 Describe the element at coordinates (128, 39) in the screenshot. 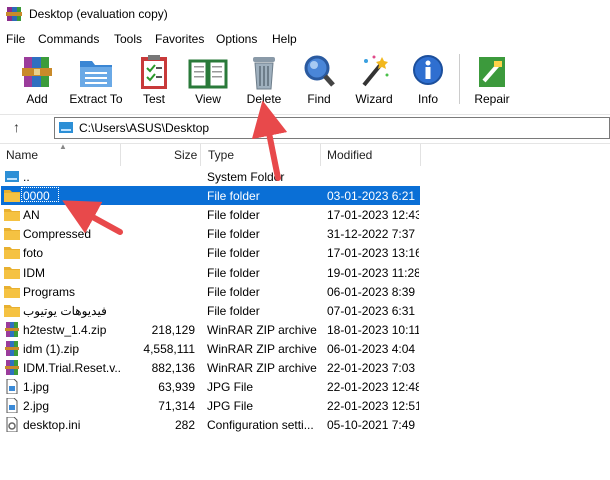

I see `menu-tools: Tools` at that location.